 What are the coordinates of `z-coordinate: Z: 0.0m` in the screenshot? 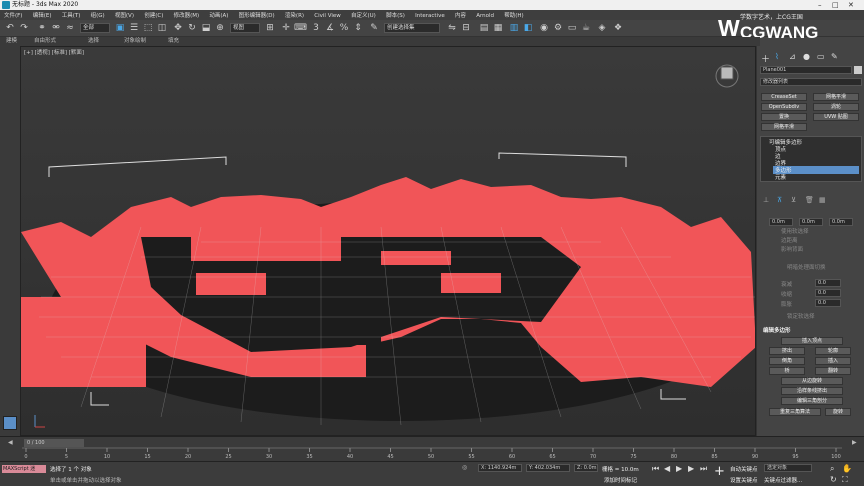 It's located at (586, 468).